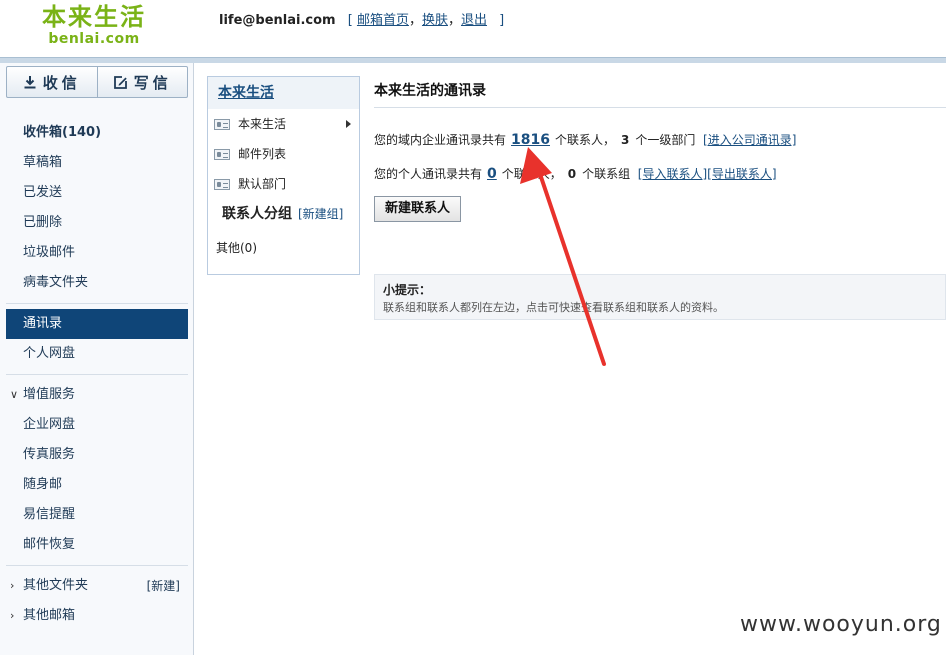 This screenshot has width=946, height=655. What do you see at coordinates (257, 214) in the screenshot?
I see `contact-groups-label: 联系人分组` at bounding box center [257, 214].